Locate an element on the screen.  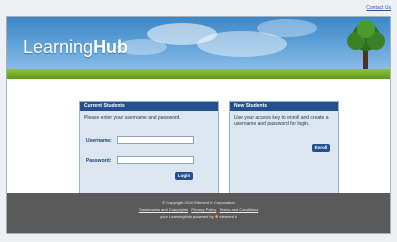
username-input is located at coordinates (155, 140).